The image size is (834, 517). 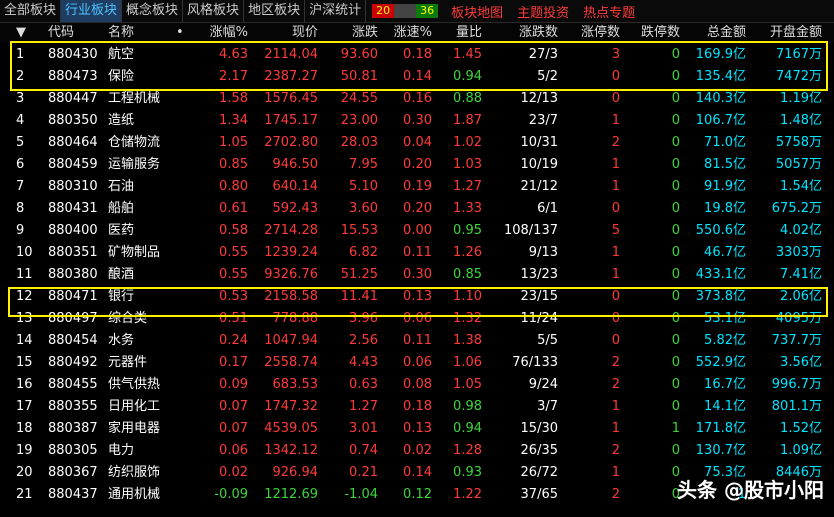 What do you see at coordinates (24, 428) in the screenshot?
I see `cell-idx: 18` at bounding box center [24, 428].